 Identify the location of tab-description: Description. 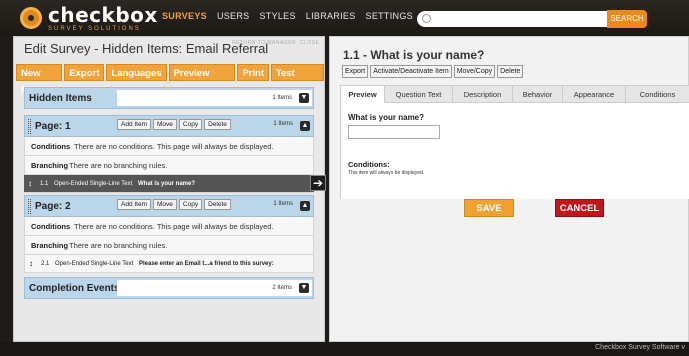
(483, 94).